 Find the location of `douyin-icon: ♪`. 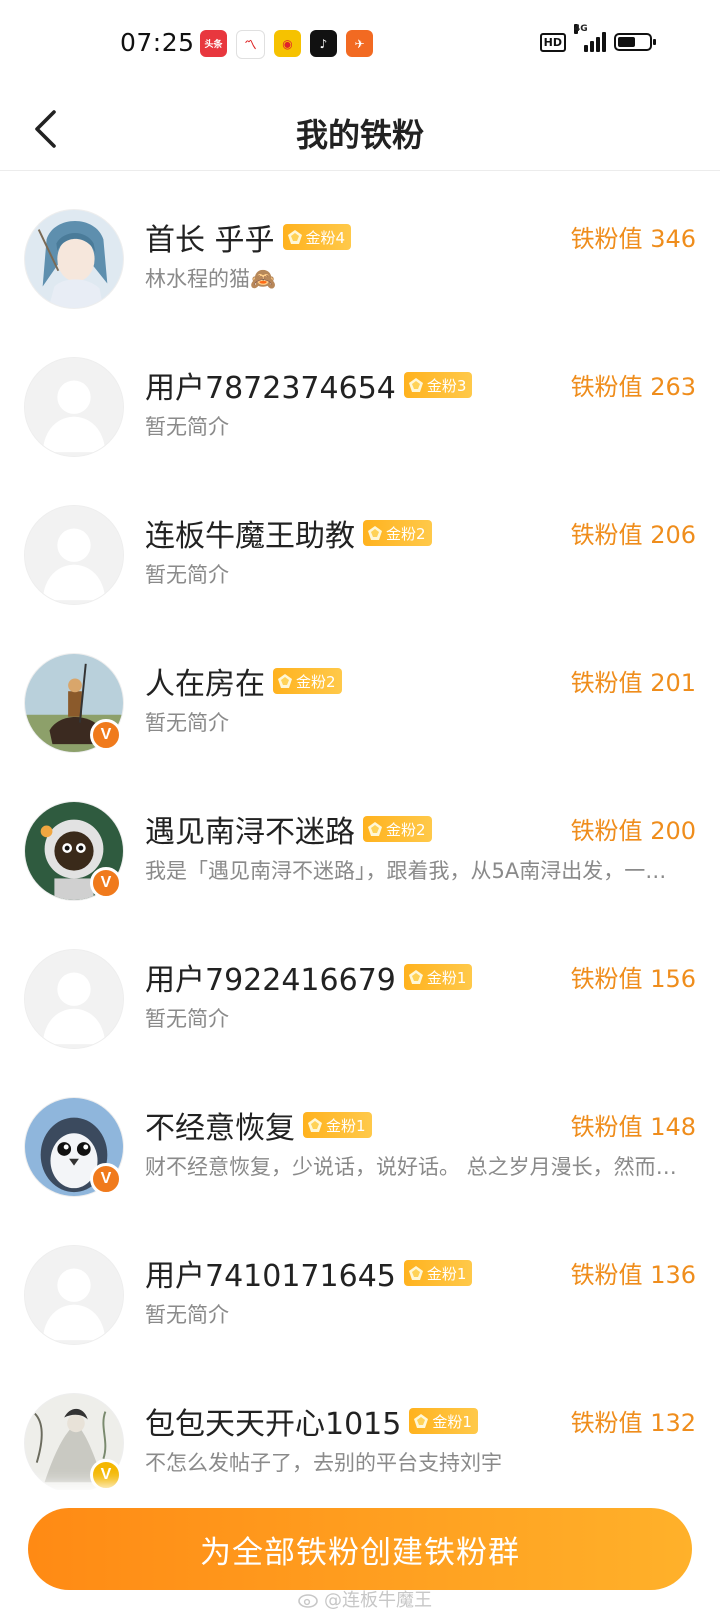

douyin-icon: ♪ is located at coordinates (323, 43).